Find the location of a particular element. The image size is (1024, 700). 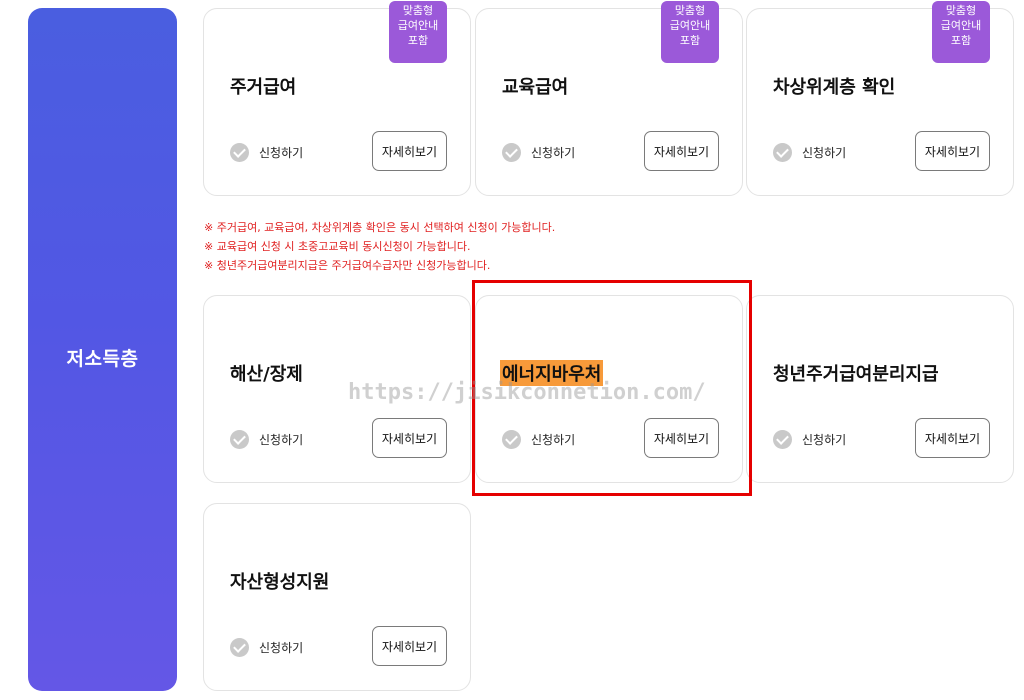

card-title: 해산/장제 is located at coordinates (266, 374).